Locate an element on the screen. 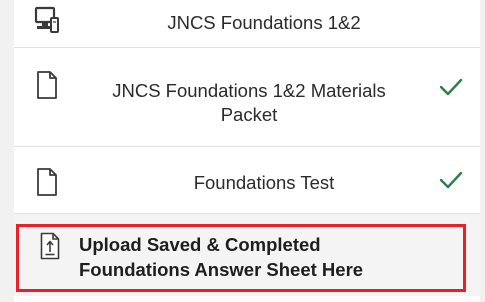  module-title: JNCS Foundations 1&2 is located at coordinates (264, 22).